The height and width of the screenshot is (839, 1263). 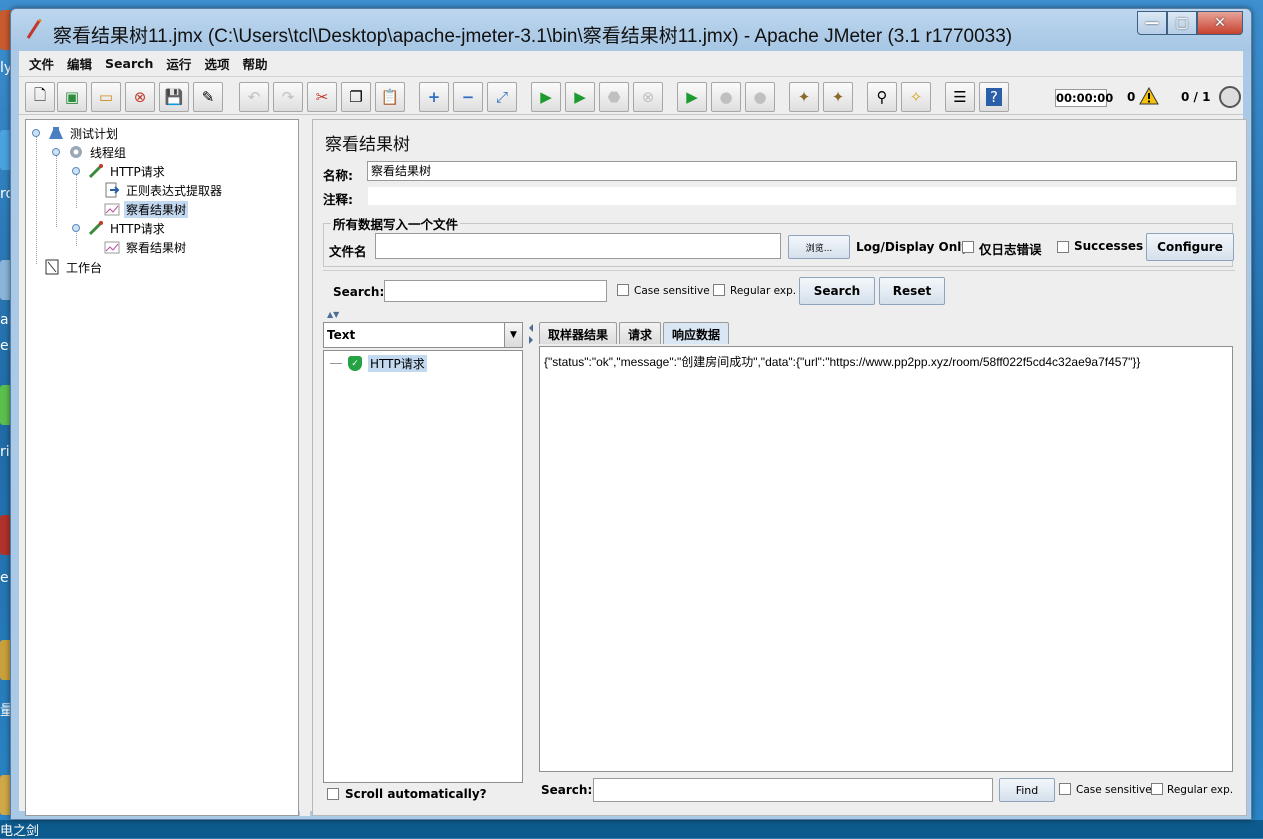 What do you see at coordinates (912, 291) in the screenshot?
I see `reset-button: Reset` at bounding box center [912, 291].